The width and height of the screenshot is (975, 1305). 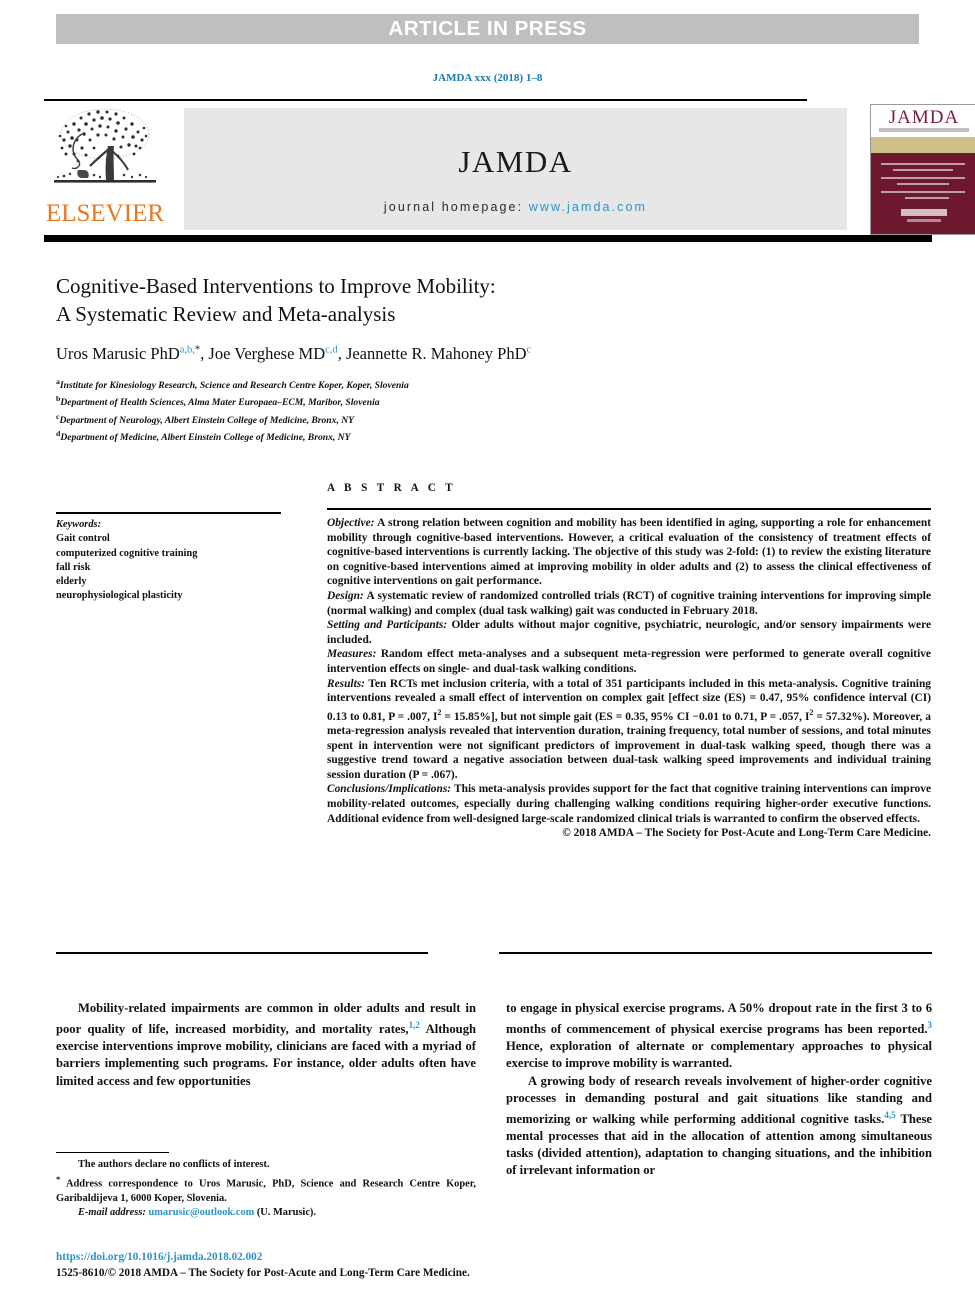 What do you see at coordinates (71, 582) in the screenshot?
I see `keyword-item: elderly` at bounding box center [71, 582].